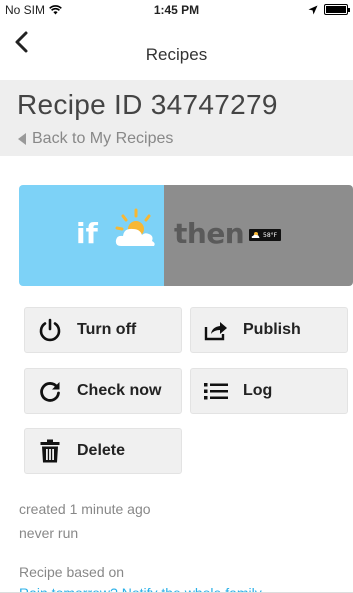 Image resolution: width=353 pixels, height=593 pixels. What do you see at coordinates (87, 233) in the screenshot?
I see `if-label: if` at bounding box center [87, 233].